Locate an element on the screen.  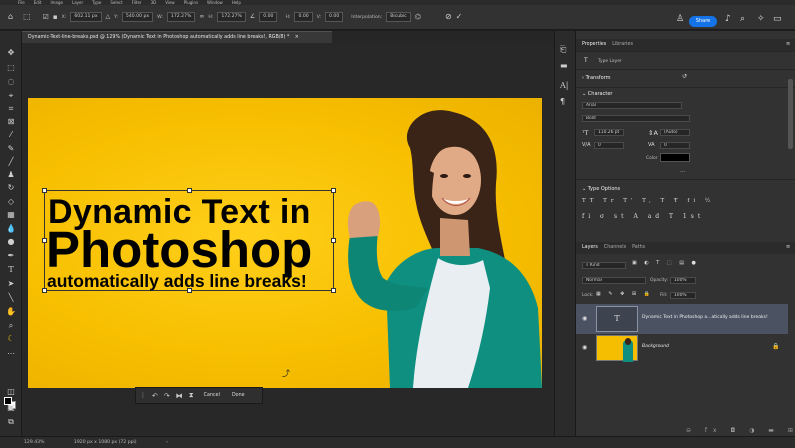
lasso-tool-icon: ◌ is located at coordinates (11, 82).